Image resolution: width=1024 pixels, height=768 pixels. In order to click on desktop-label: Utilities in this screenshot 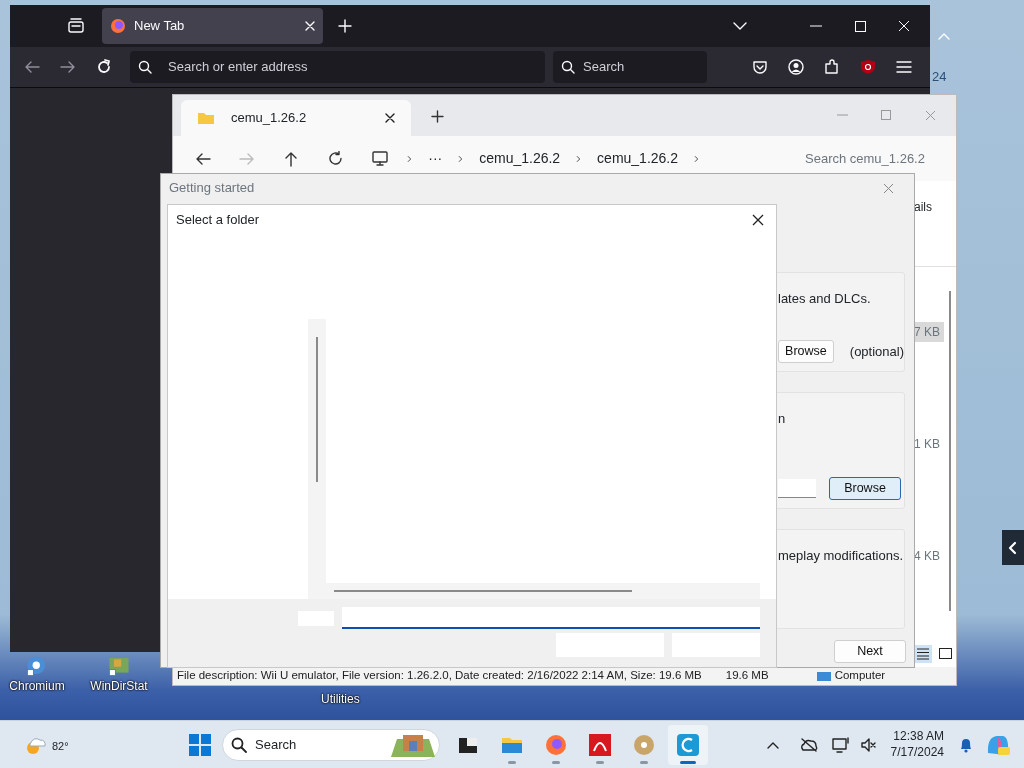, I will do `click(340, 699)`.